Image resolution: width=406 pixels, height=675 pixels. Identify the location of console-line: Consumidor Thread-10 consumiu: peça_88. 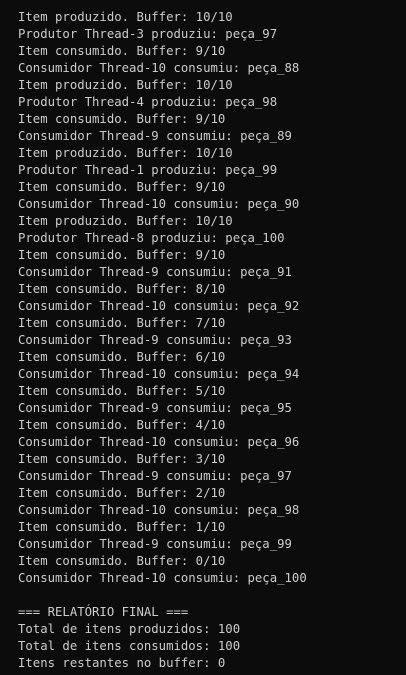
(159, 68).